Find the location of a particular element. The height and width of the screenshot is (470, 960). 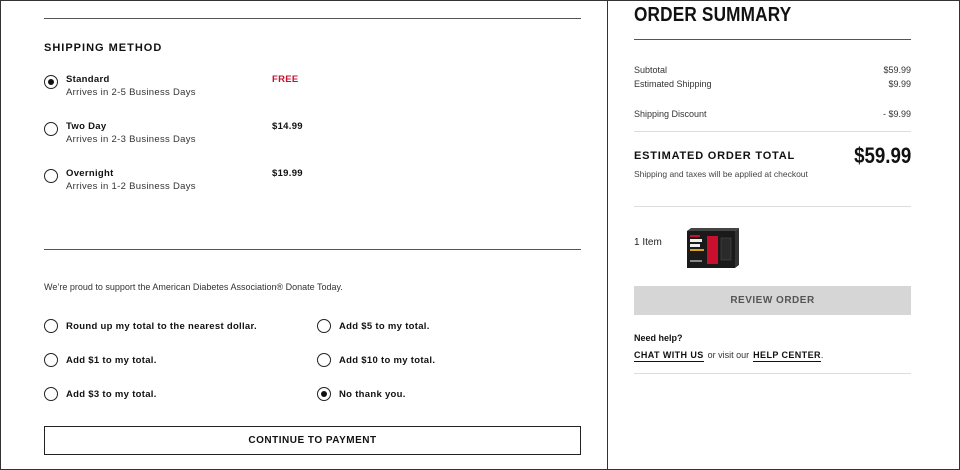

donation-option-label: Add $1 to my total. is located at coordinates (111, 360).